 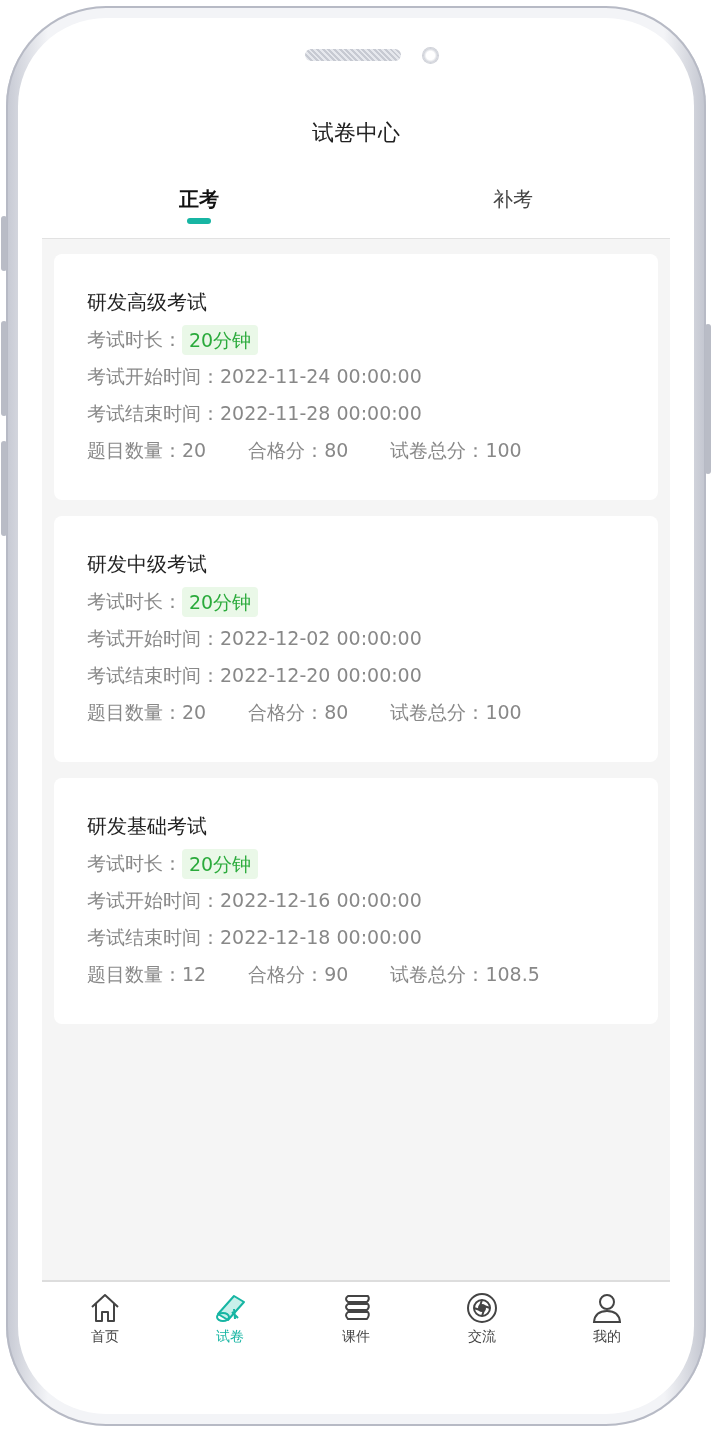 I want to click on nav-item: 我的, so click(x=607, y=1317).